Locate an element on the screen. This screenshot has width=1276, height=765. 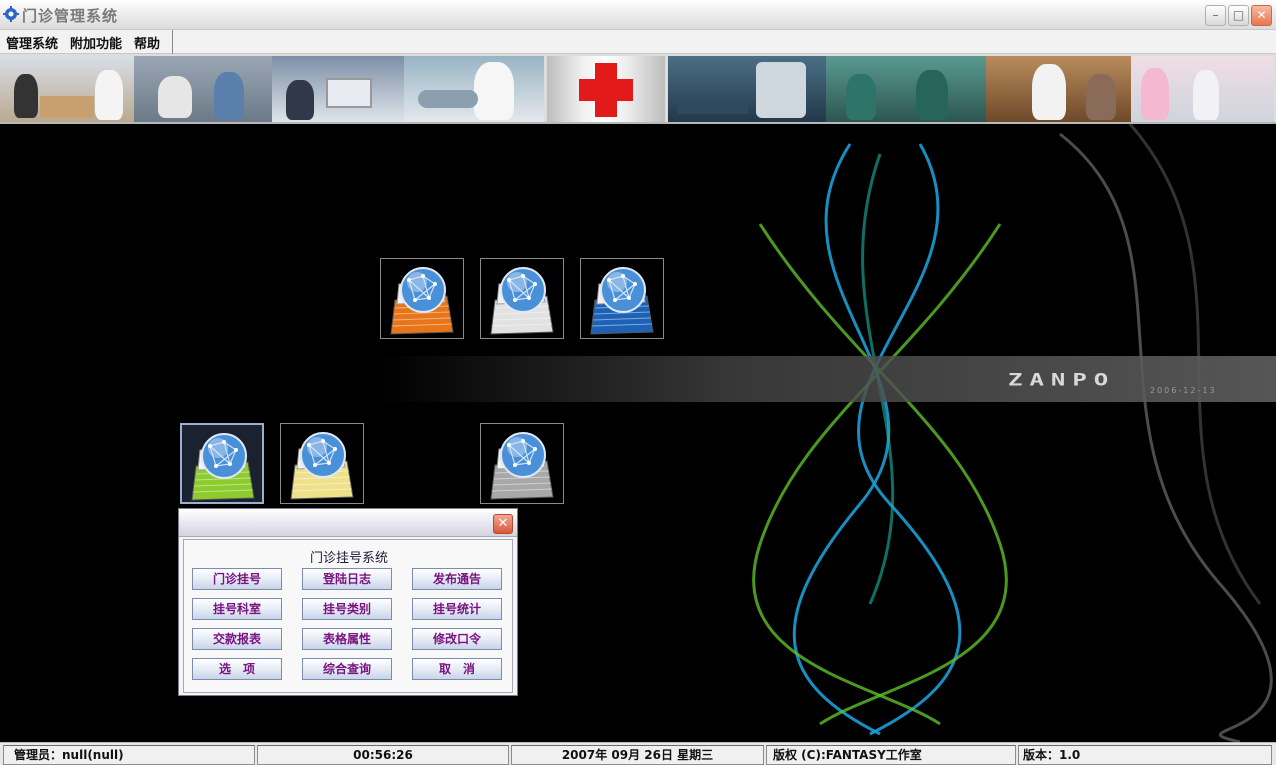
btn-registration-category: 挂号类别 is located at coordinates (347, 609).